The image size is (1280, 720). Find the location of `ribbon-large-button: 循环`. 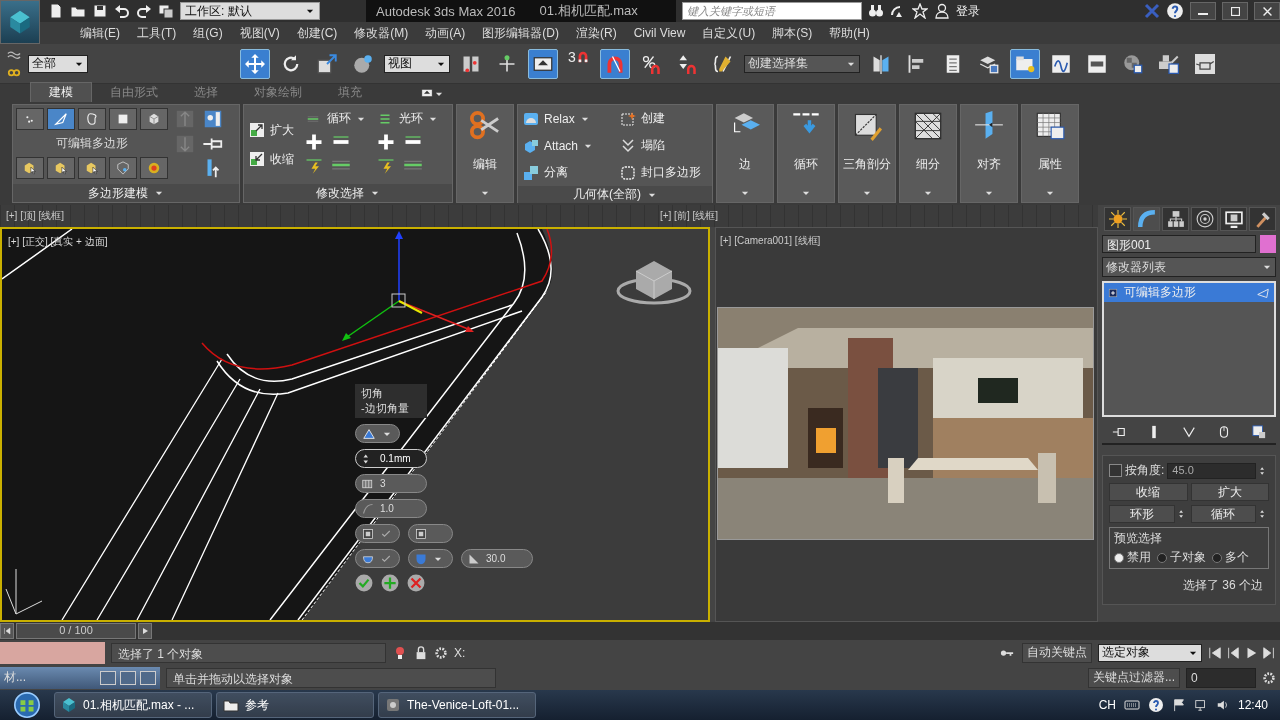

ribbon-large-button: 循环 is located at coordinates (806, 153).